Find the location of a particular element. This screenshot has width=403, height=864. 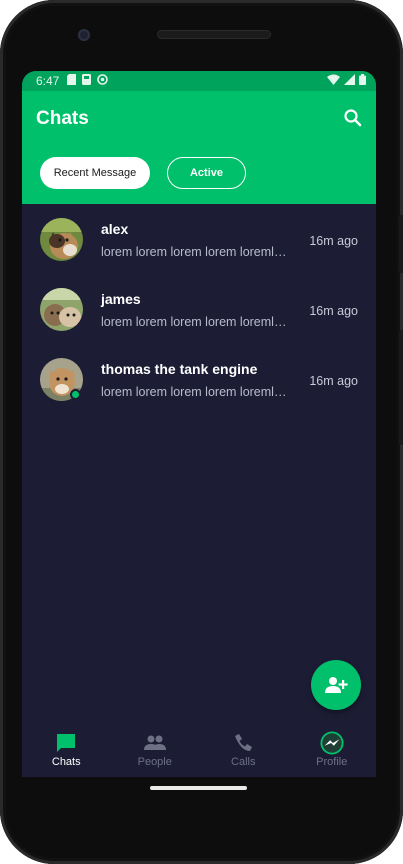

volume-button is located at coordinates (401, 387).